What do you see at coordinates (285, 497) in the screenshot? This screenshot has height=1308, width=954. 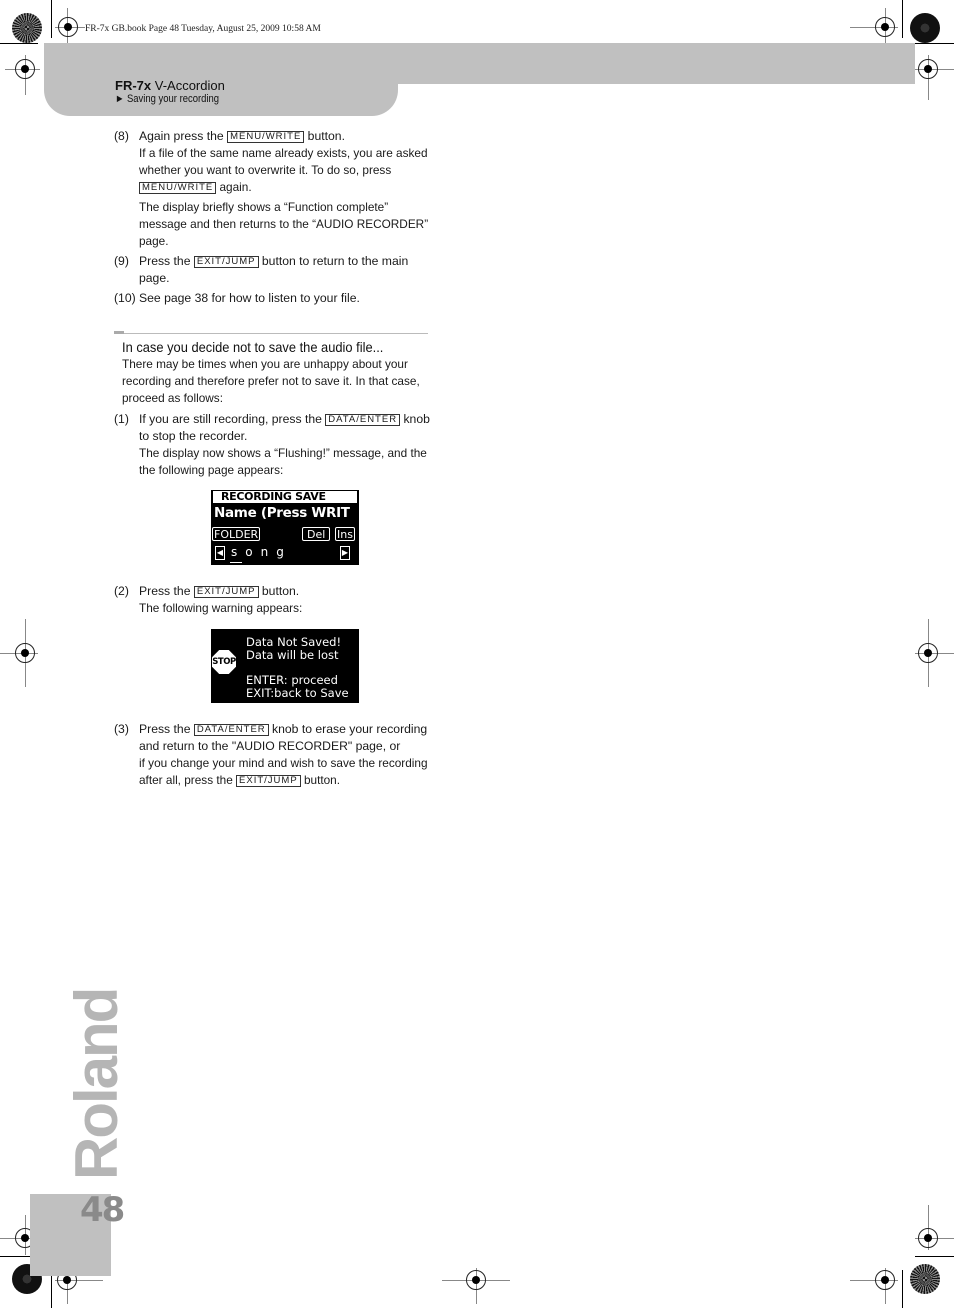 I see `lcd-title: RECORDING SAVE` at bounding box center [285, 497].